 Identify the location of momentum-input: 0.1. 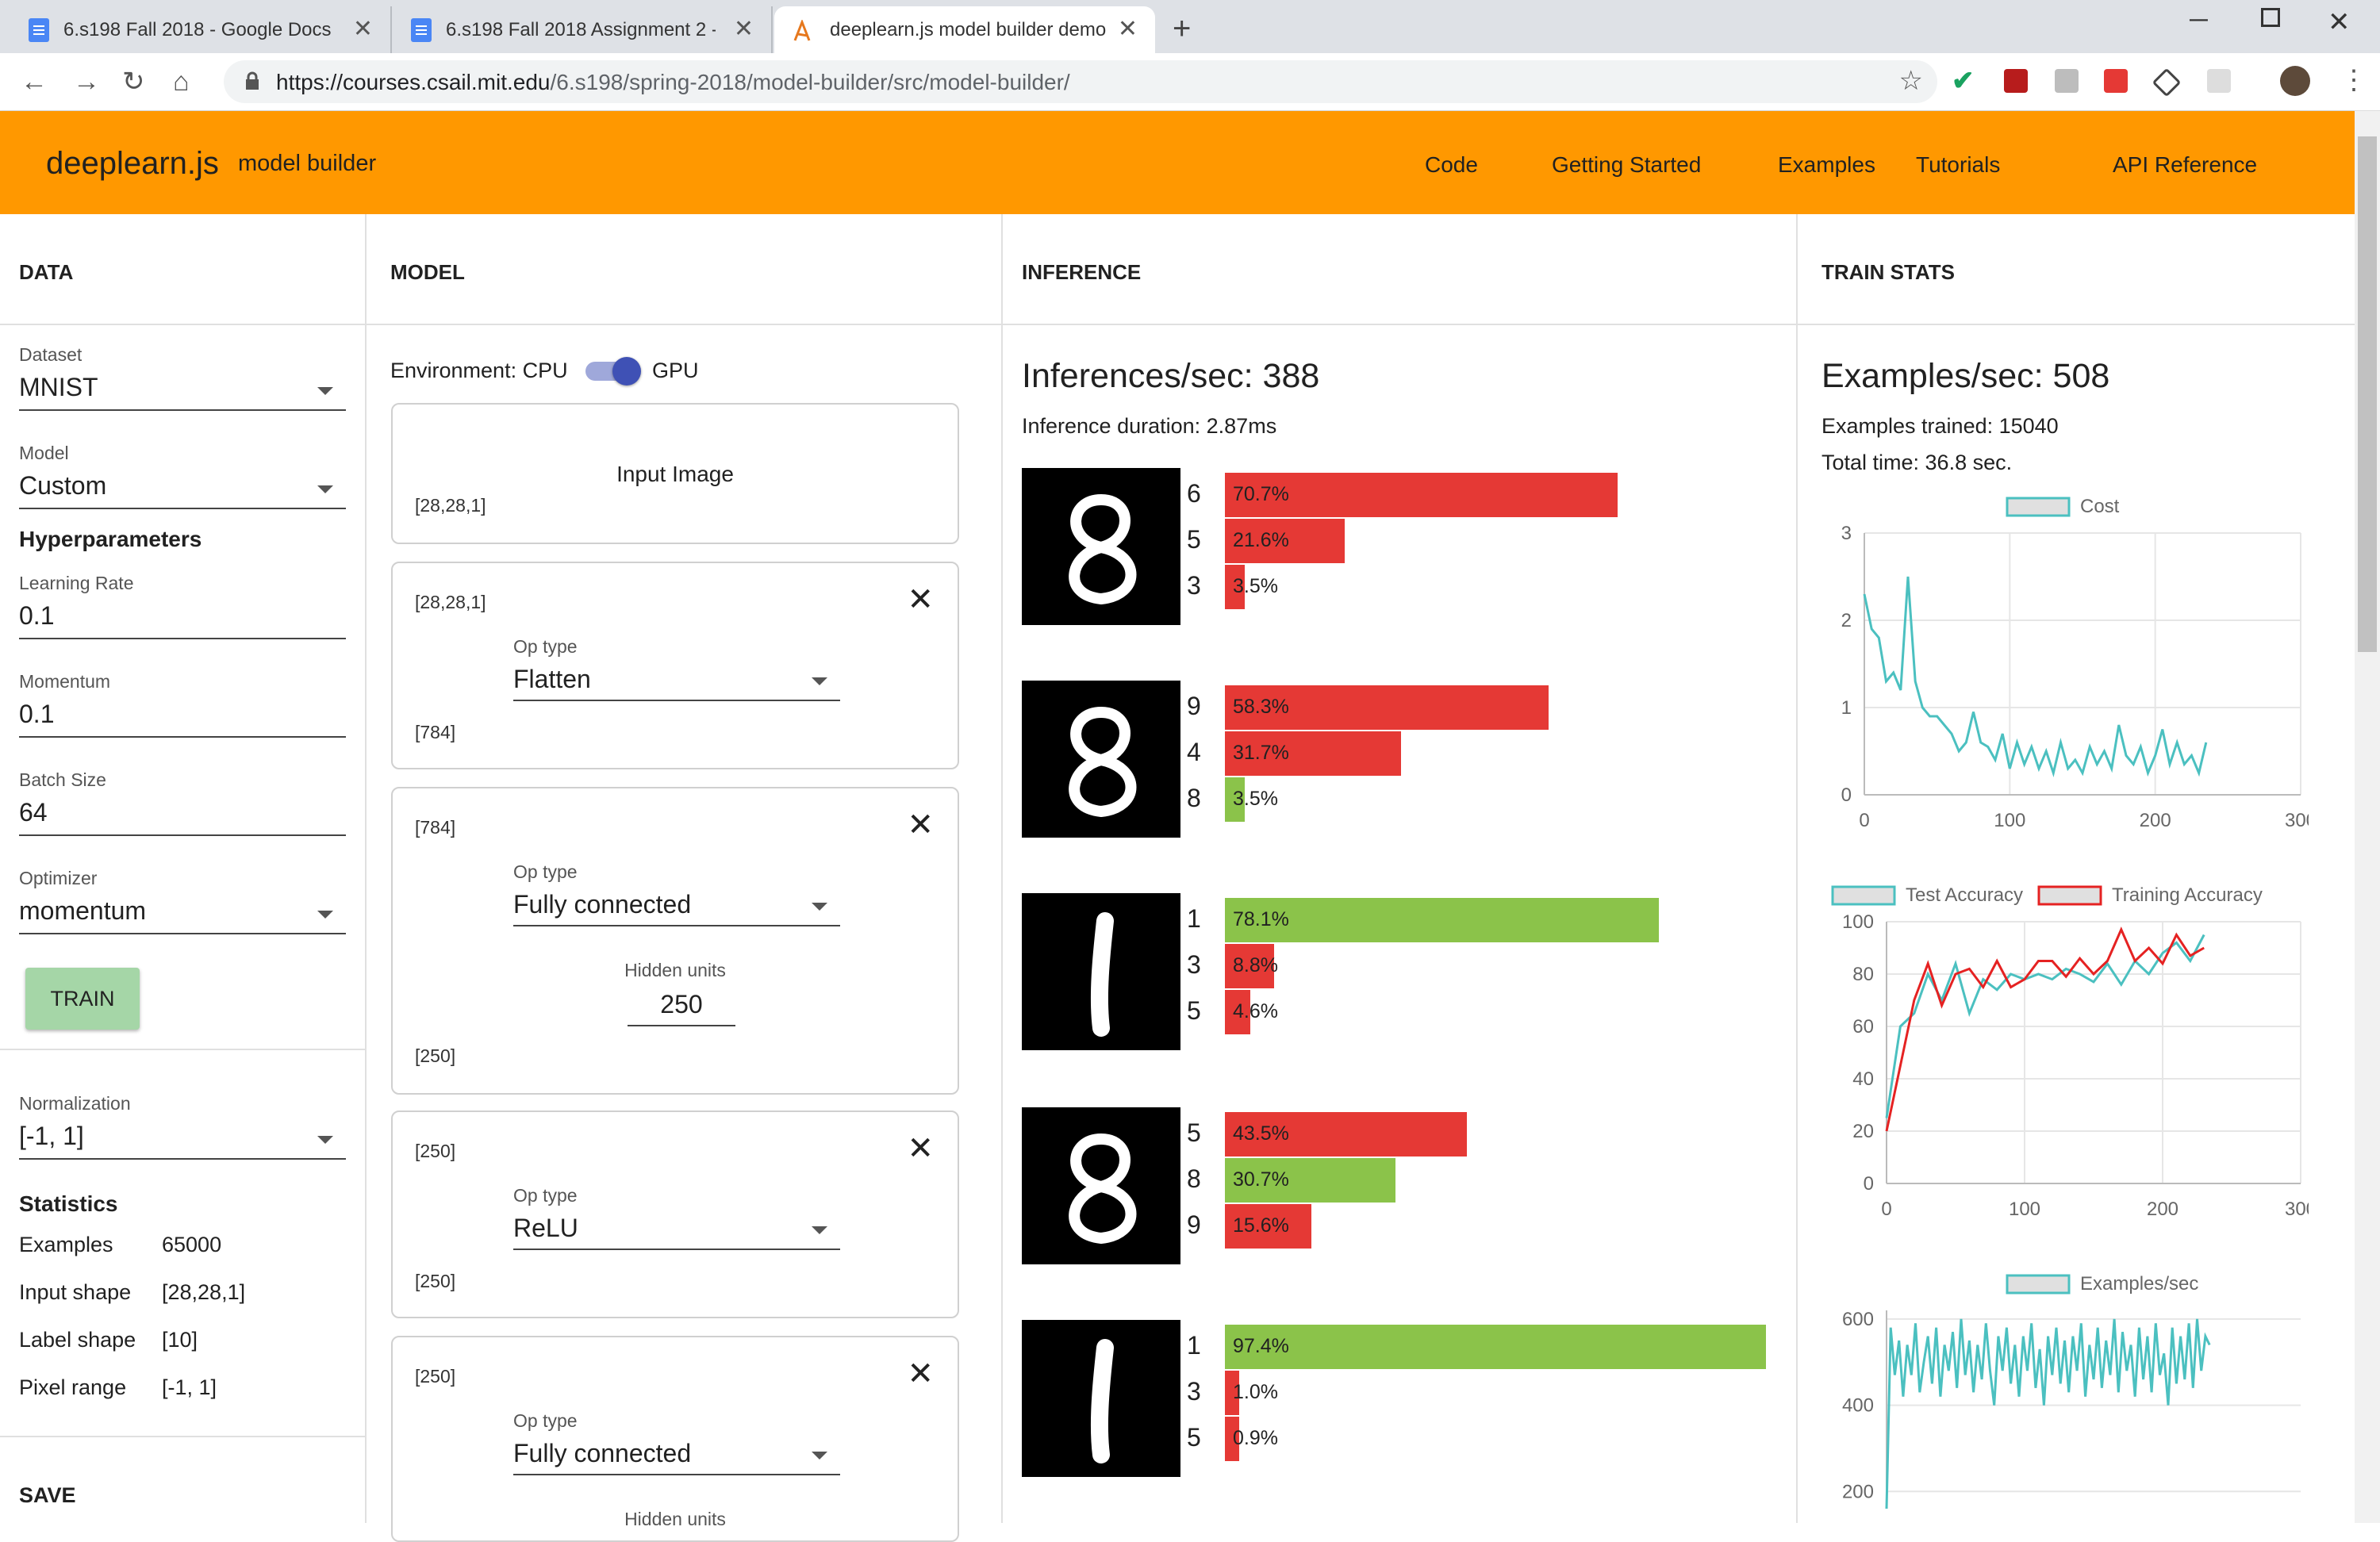
(36, 714).